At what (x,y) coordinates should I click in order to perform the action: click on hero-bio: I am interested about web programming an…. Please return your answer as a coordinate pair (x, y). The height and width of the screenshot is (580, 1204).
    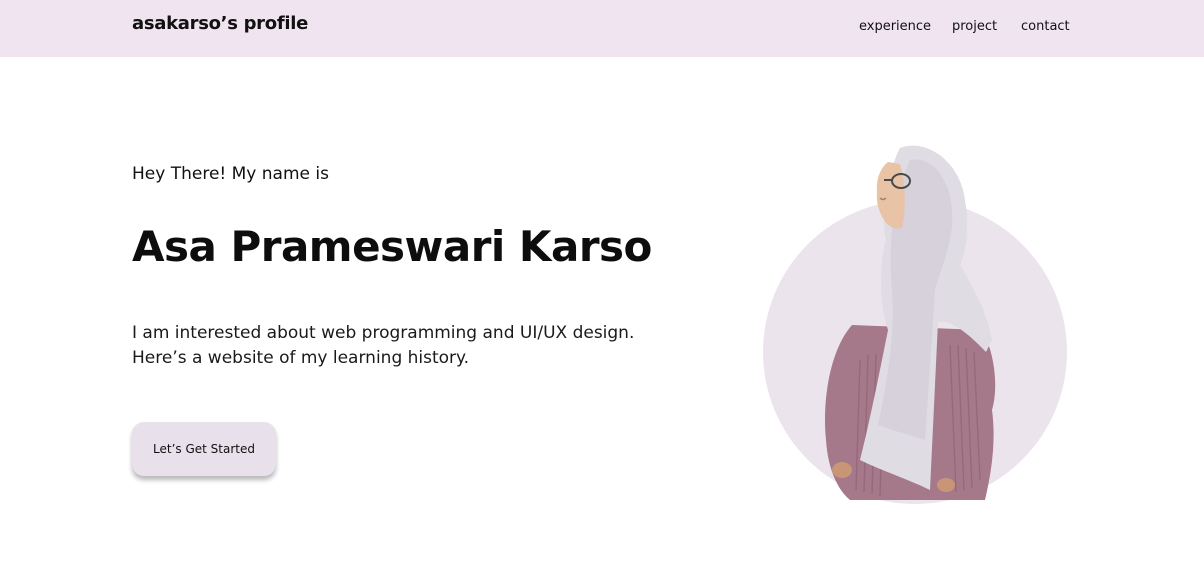
    Looking at the image, I should click on (402, 346).